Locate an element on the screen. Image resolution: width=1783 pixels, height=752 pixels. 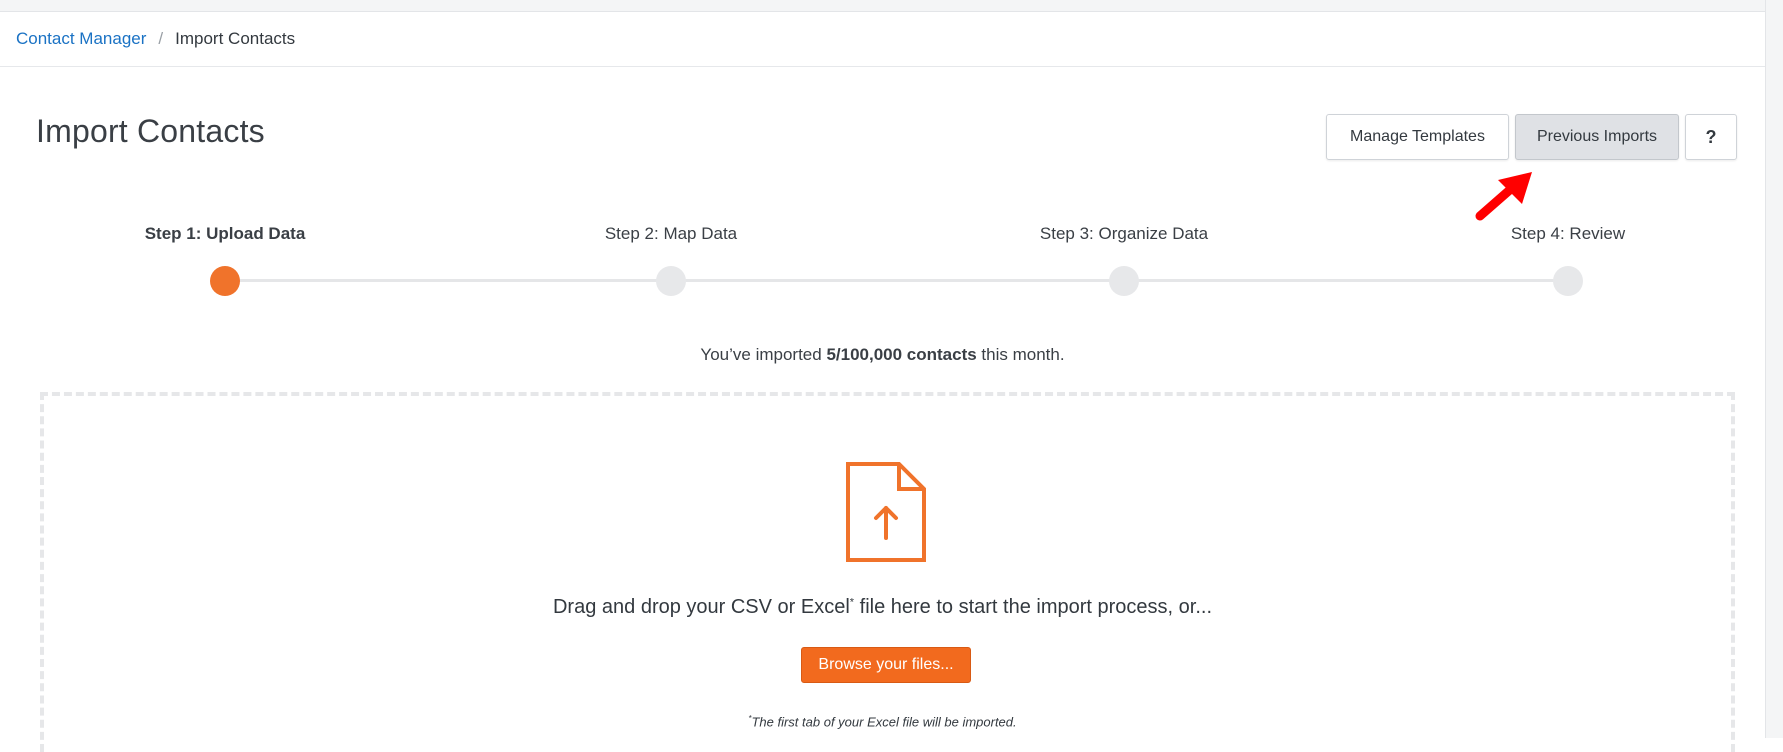
step-2-label: Step 2: Map Data is located at coordinates (671, 233).